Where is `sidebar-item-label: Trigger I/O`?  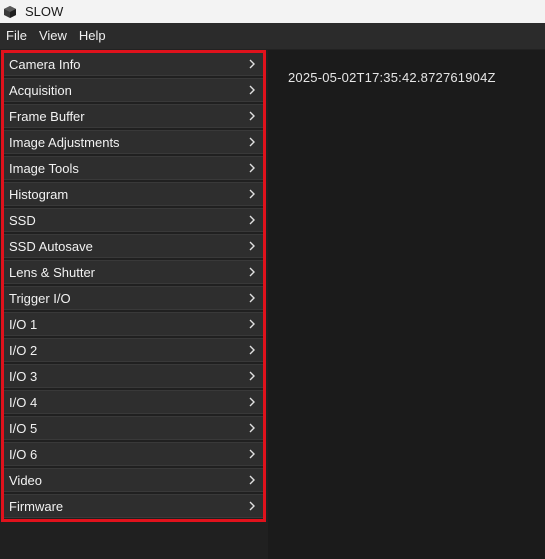
sidebar-item-label: Trigger I/O is located at coordinates (40, 298).